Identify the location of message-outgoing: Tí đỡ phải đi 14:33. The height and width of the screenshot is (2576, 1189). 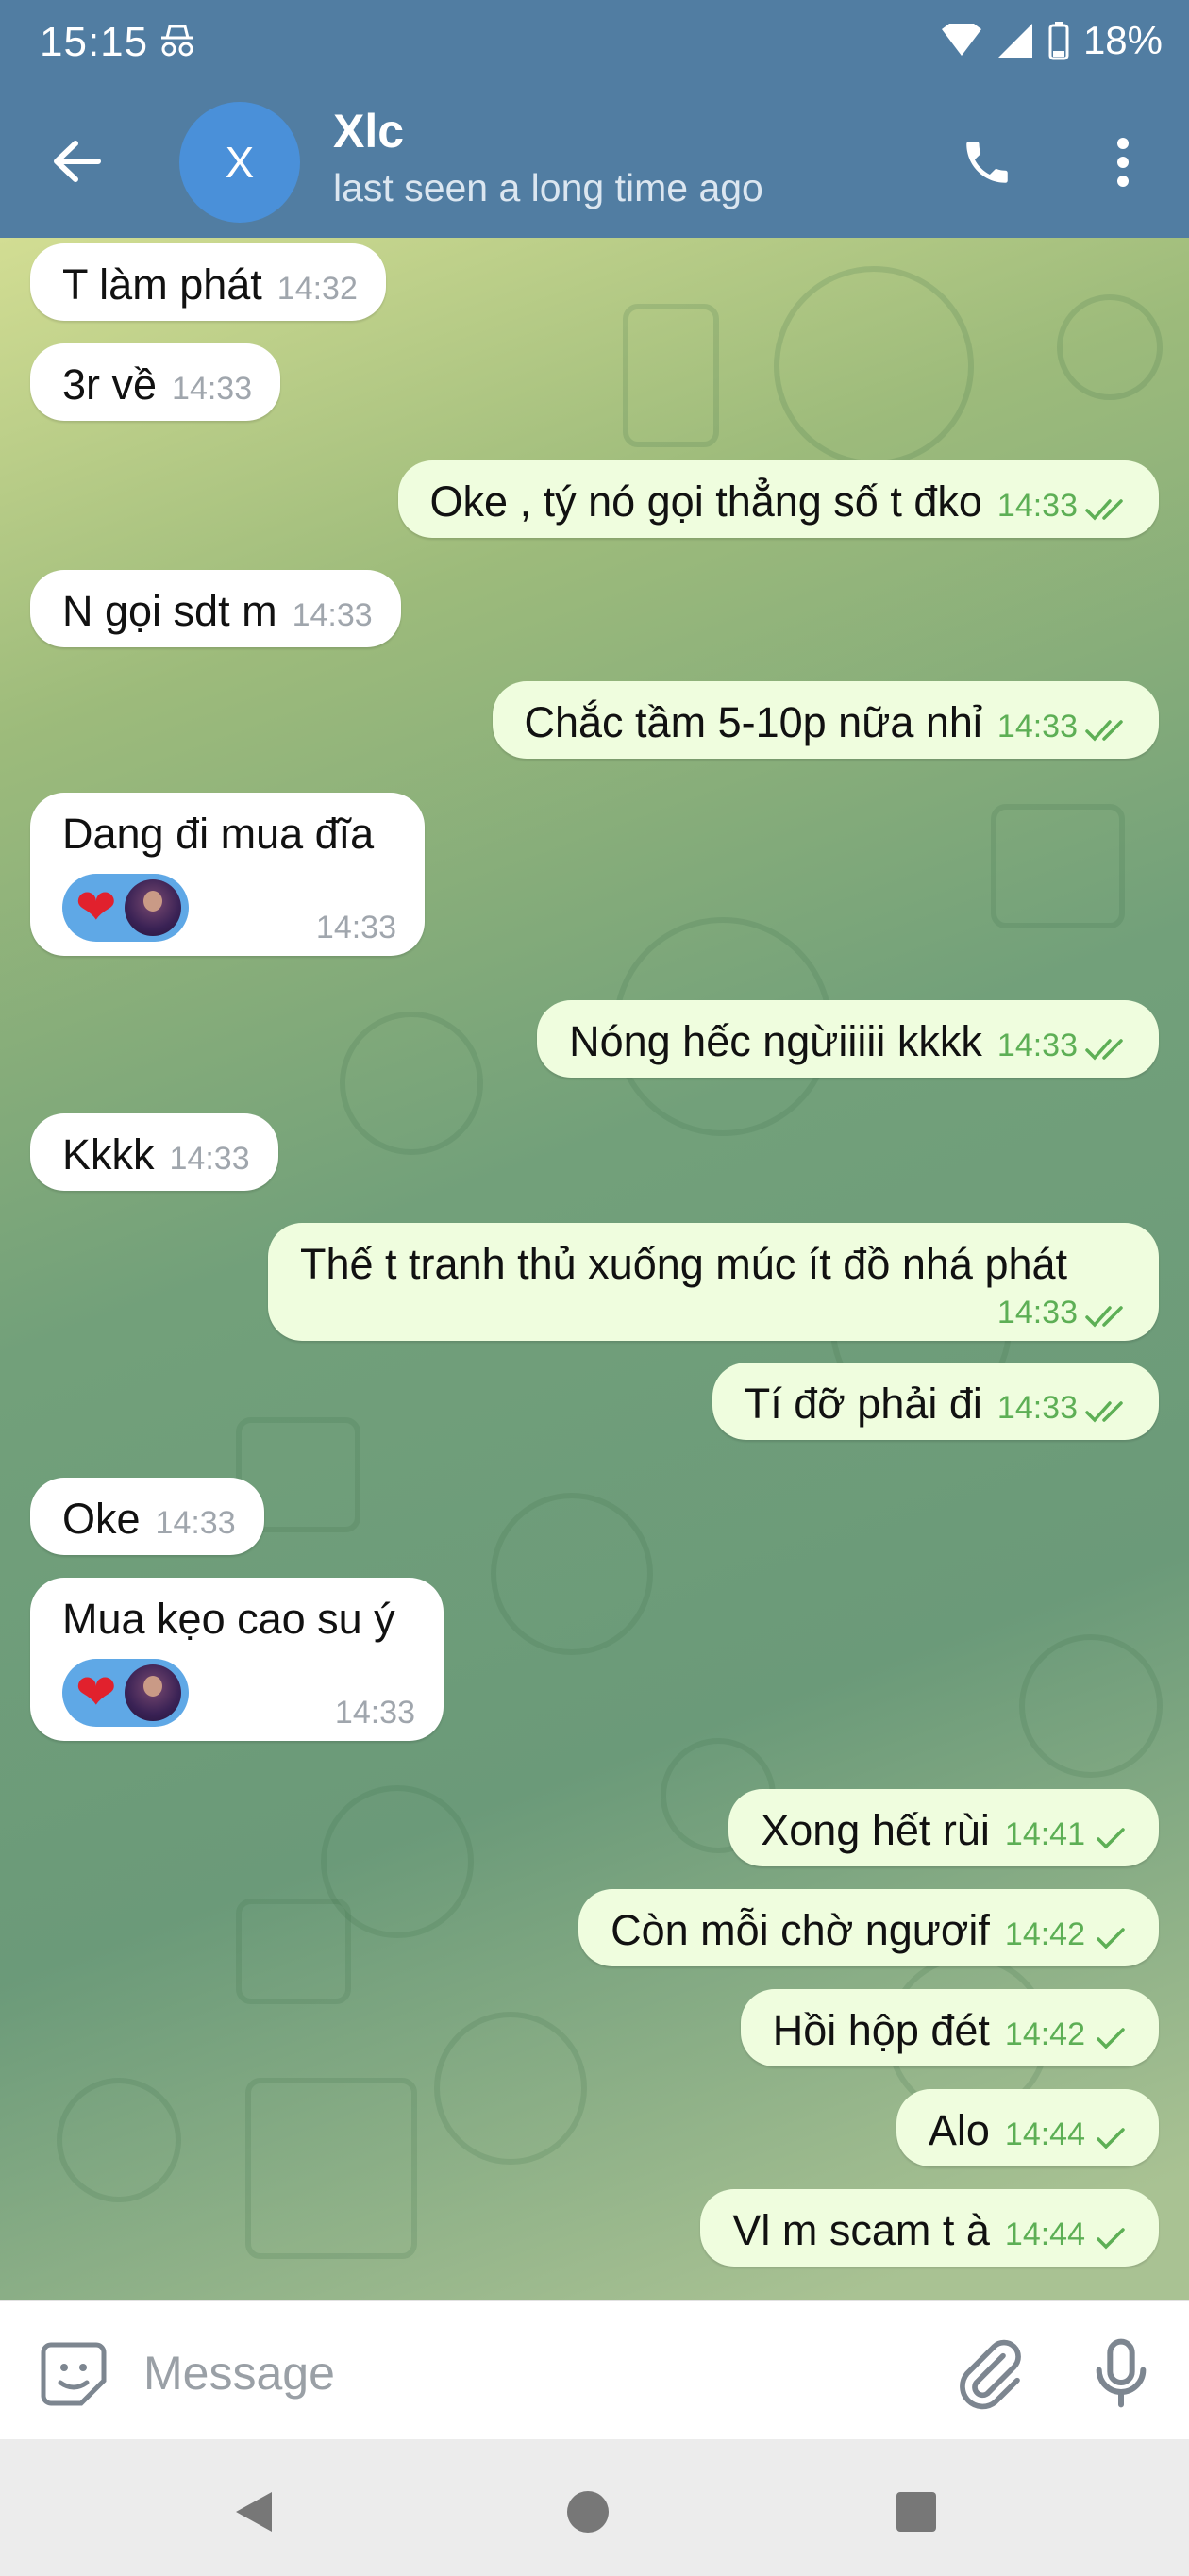
(935, 1401).